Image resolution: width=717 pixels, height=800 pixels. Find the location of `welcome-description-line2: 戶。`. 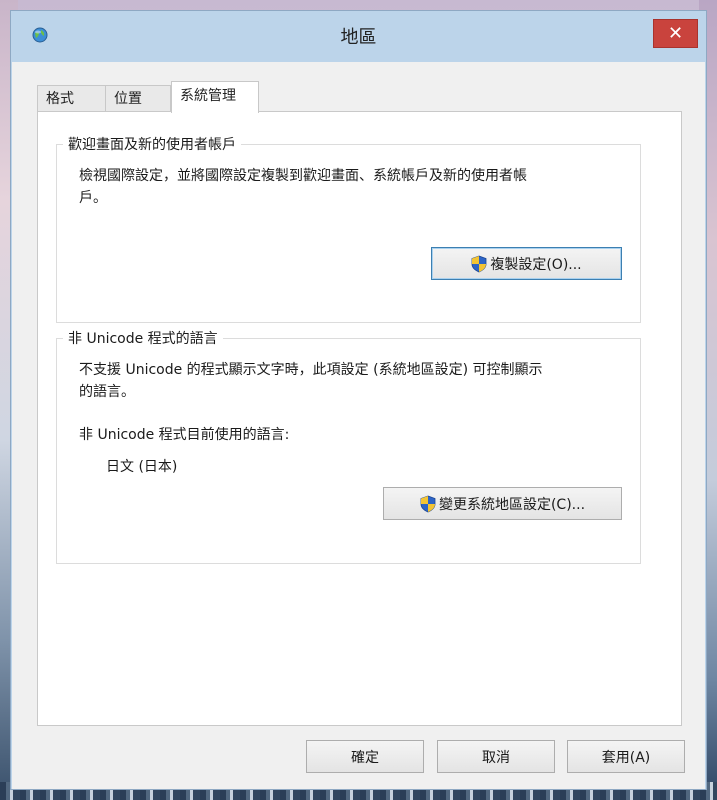

welcome-description-line2: 戶。 is located at coordinates (93, 198).